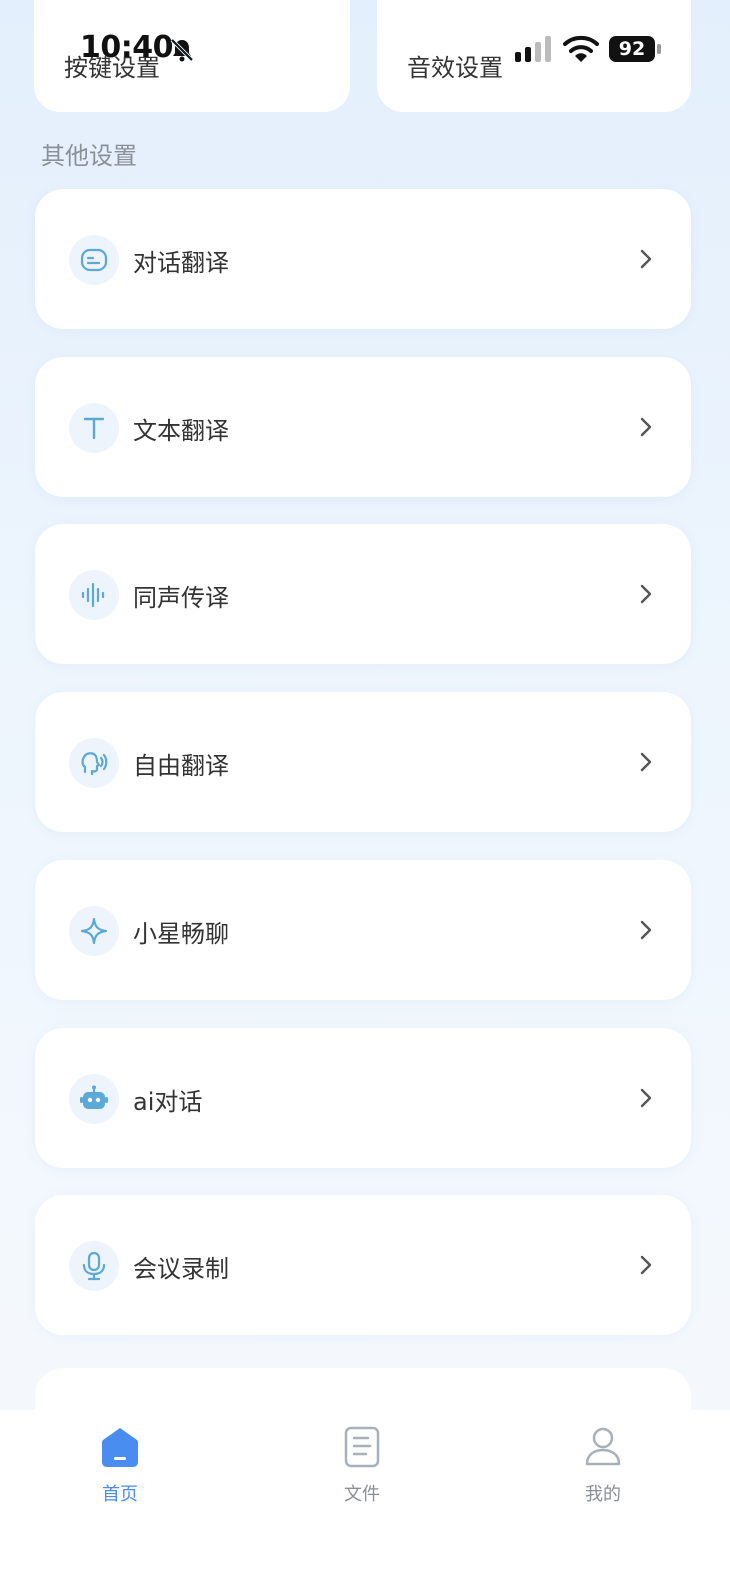 This screenshot has height=1582, width=730. Describe the element at coordinates (581, 48) in the screenshot. I see `wifi-icon` at that location.